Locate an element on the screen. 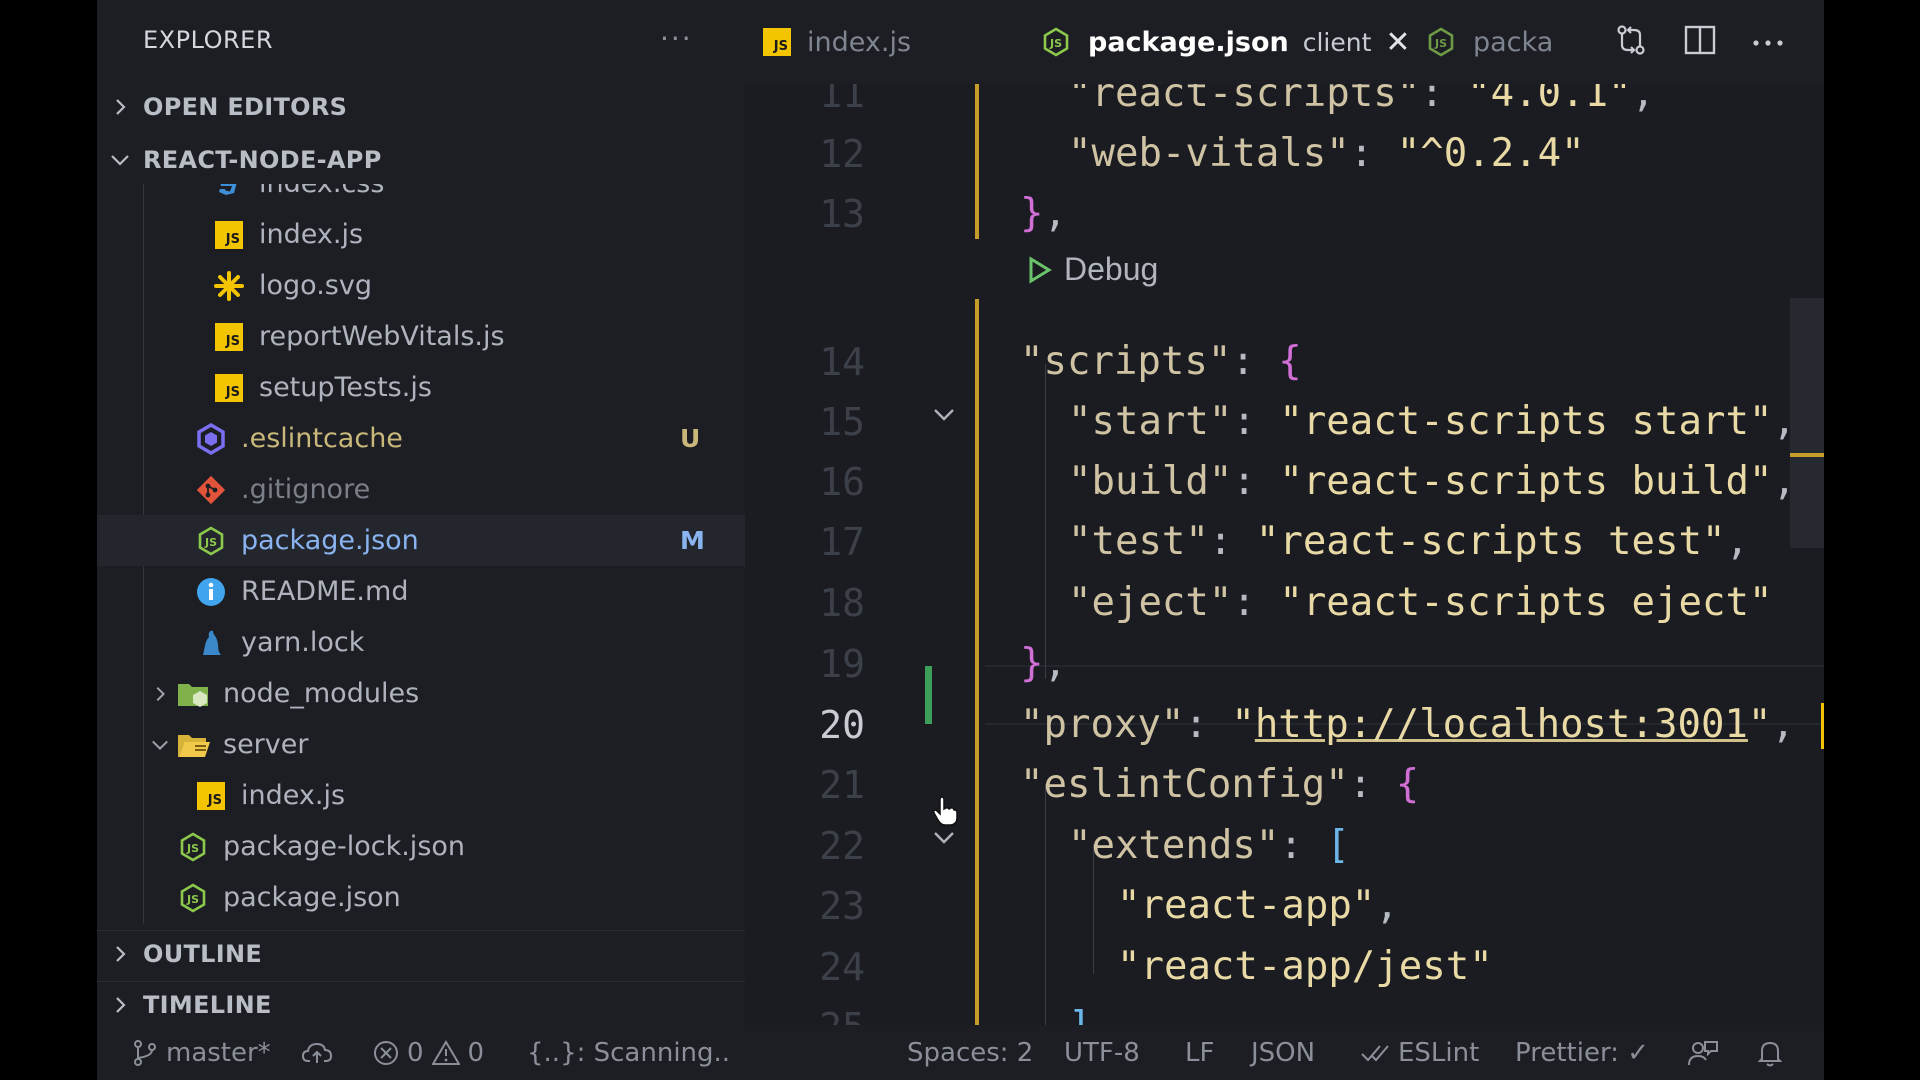  section-timeline: TIMELINE is located at coordinates (421, 1003).